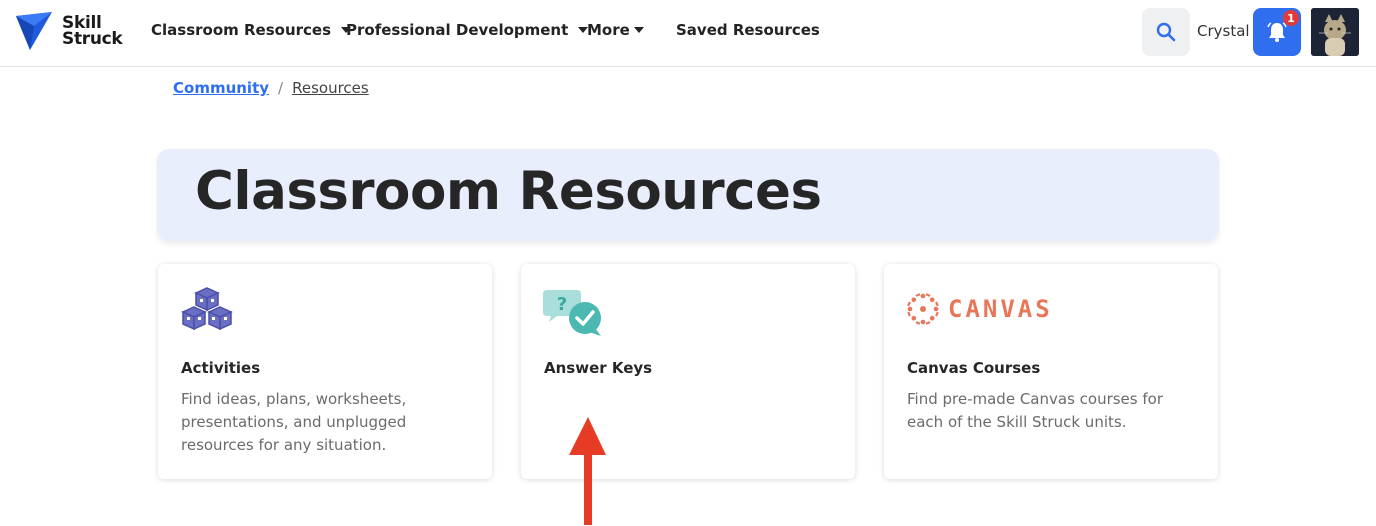  I want to click on canvas-logo-icon, so click(923, 309).